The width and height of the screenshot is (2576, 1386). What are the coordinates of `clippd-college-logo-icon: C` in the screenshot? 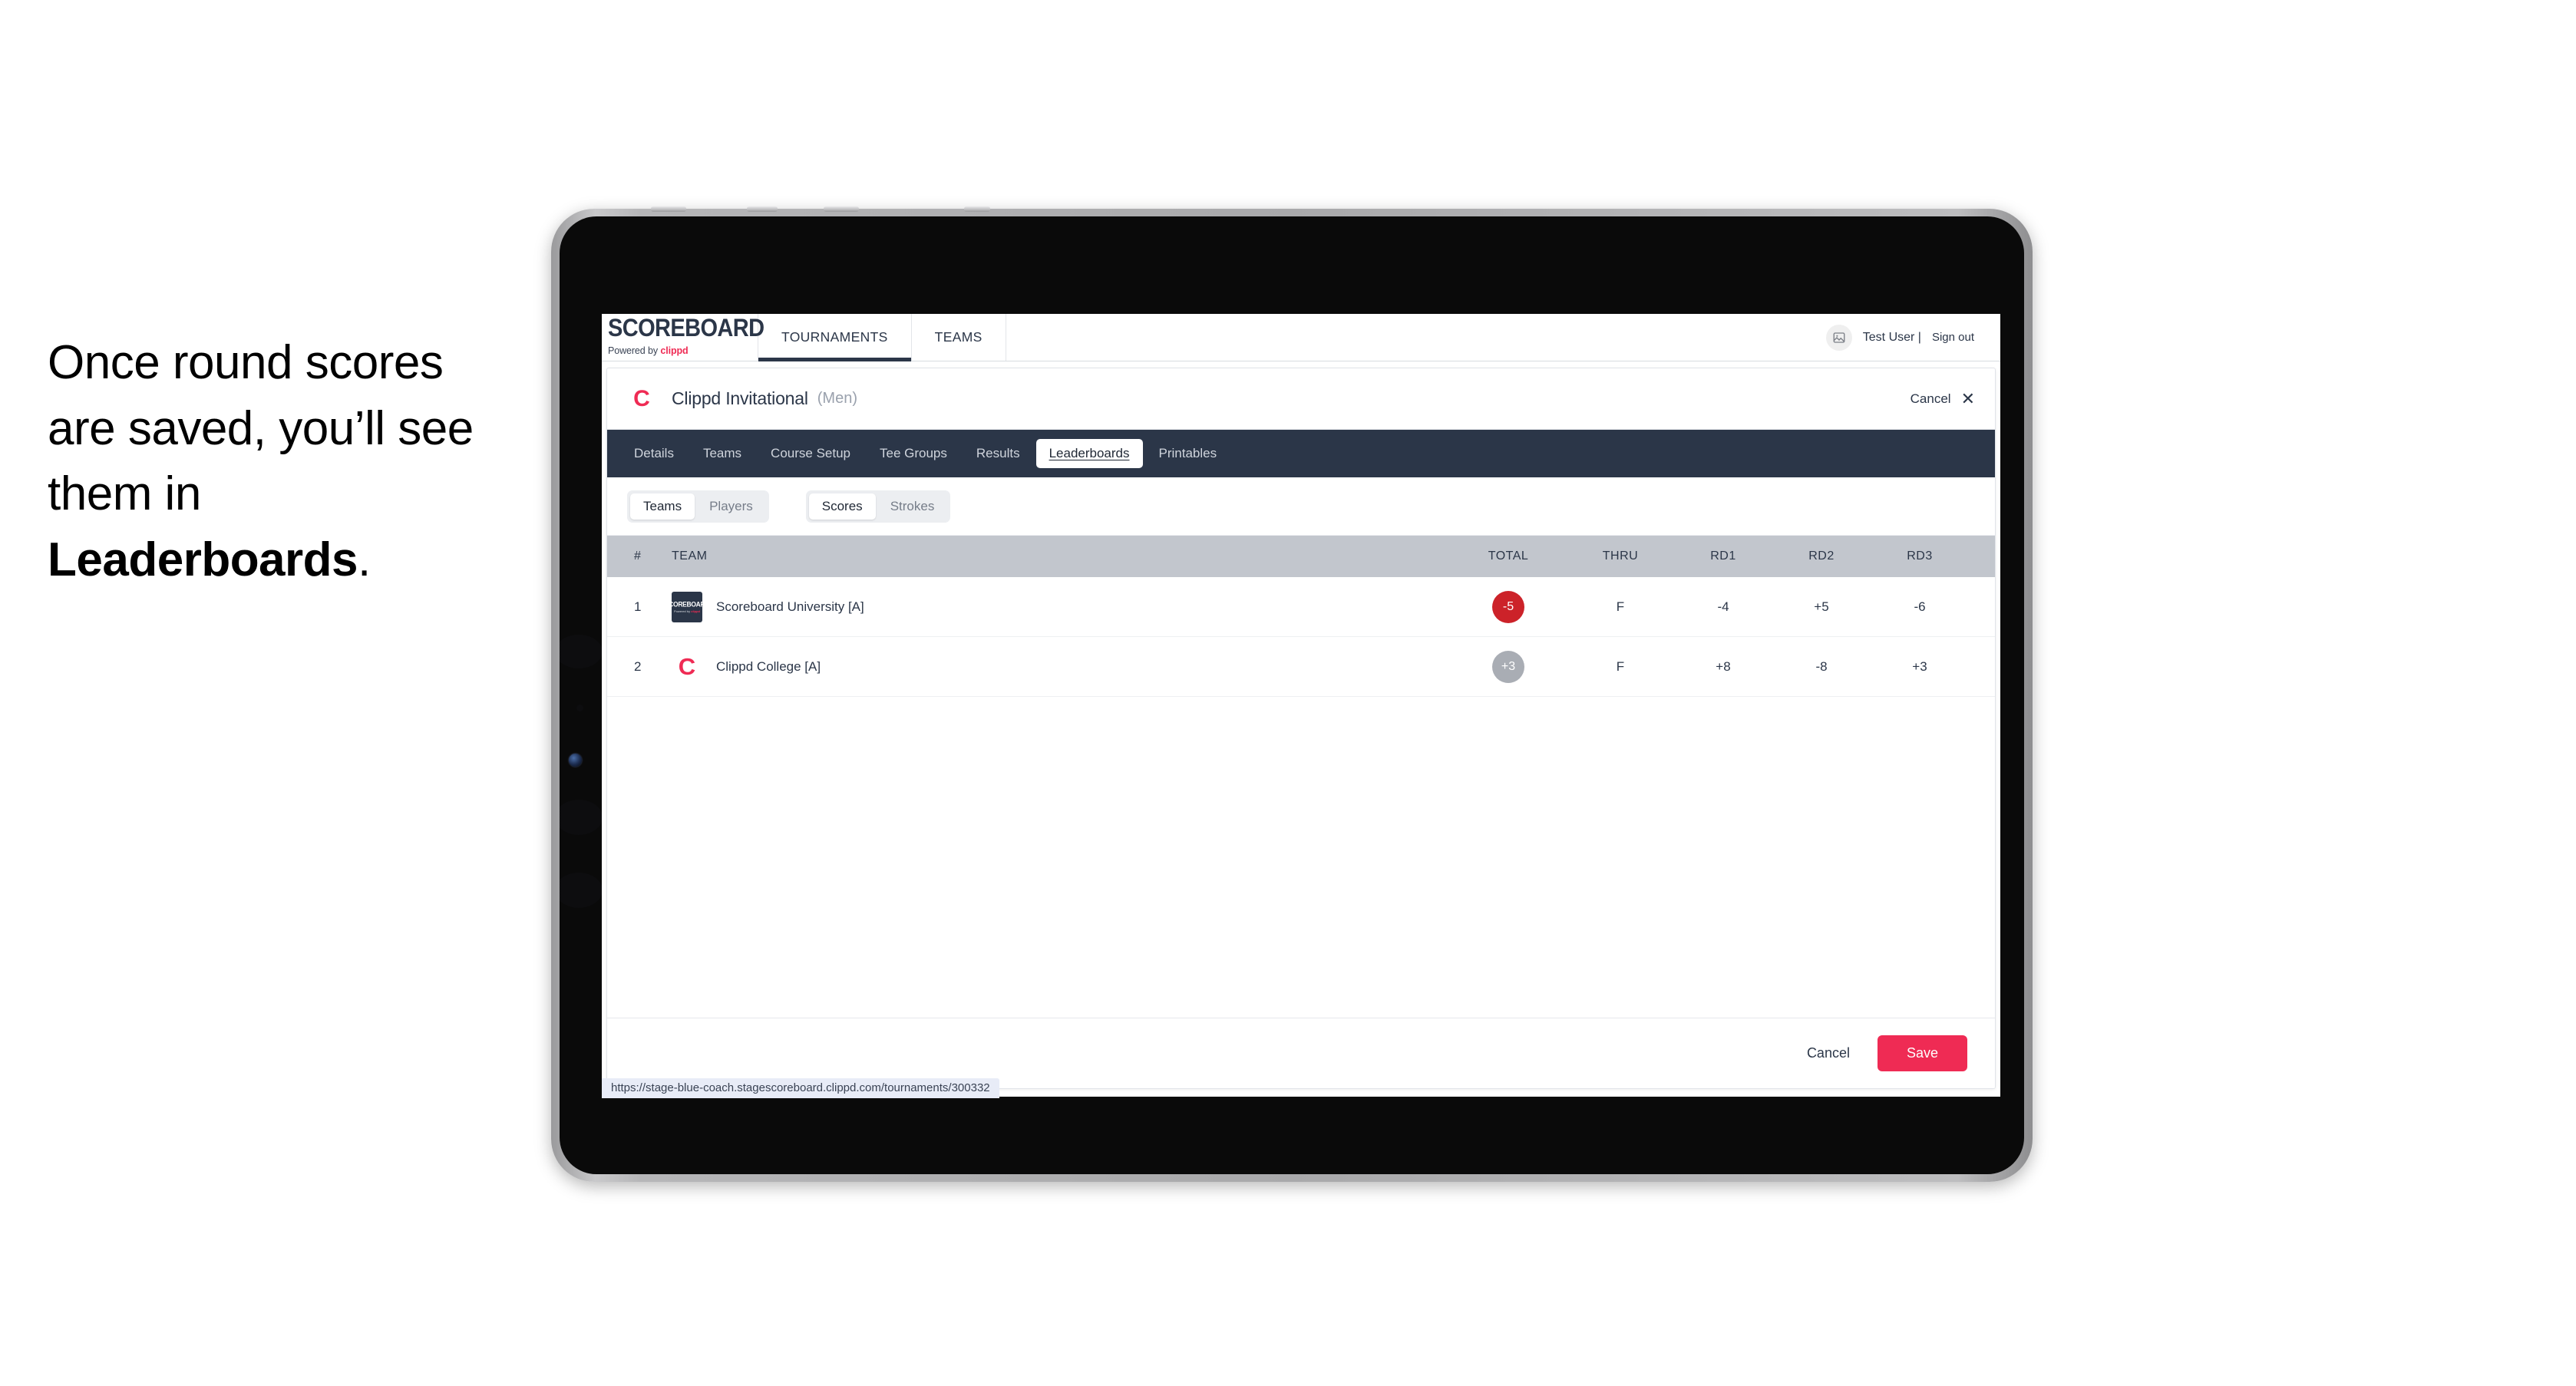 It's located at (687, 666).